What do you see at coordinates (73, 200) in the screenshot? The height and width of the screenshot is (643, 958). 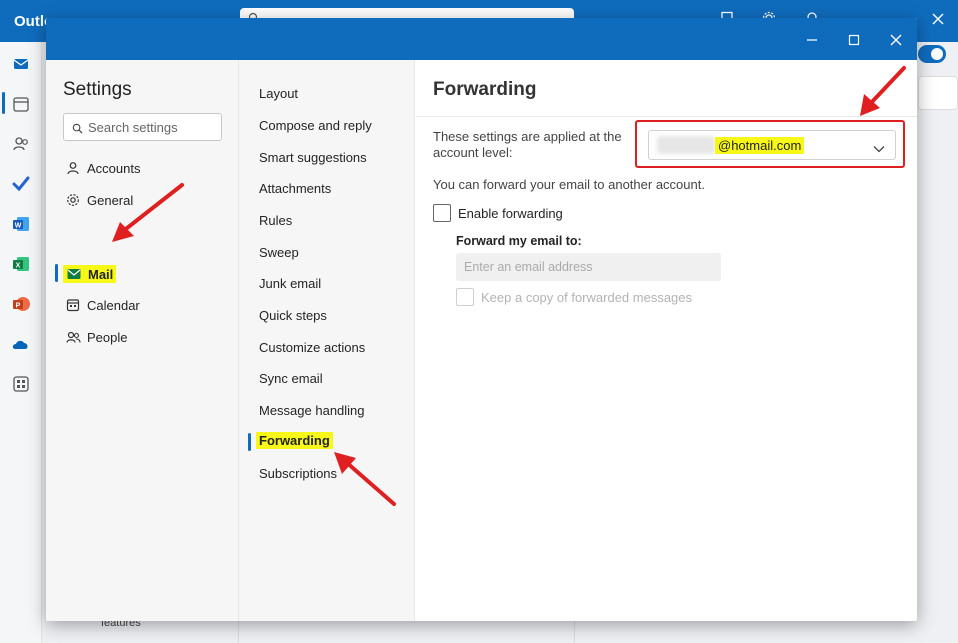 I see `gear-icon` at bounding box center [73, 200].